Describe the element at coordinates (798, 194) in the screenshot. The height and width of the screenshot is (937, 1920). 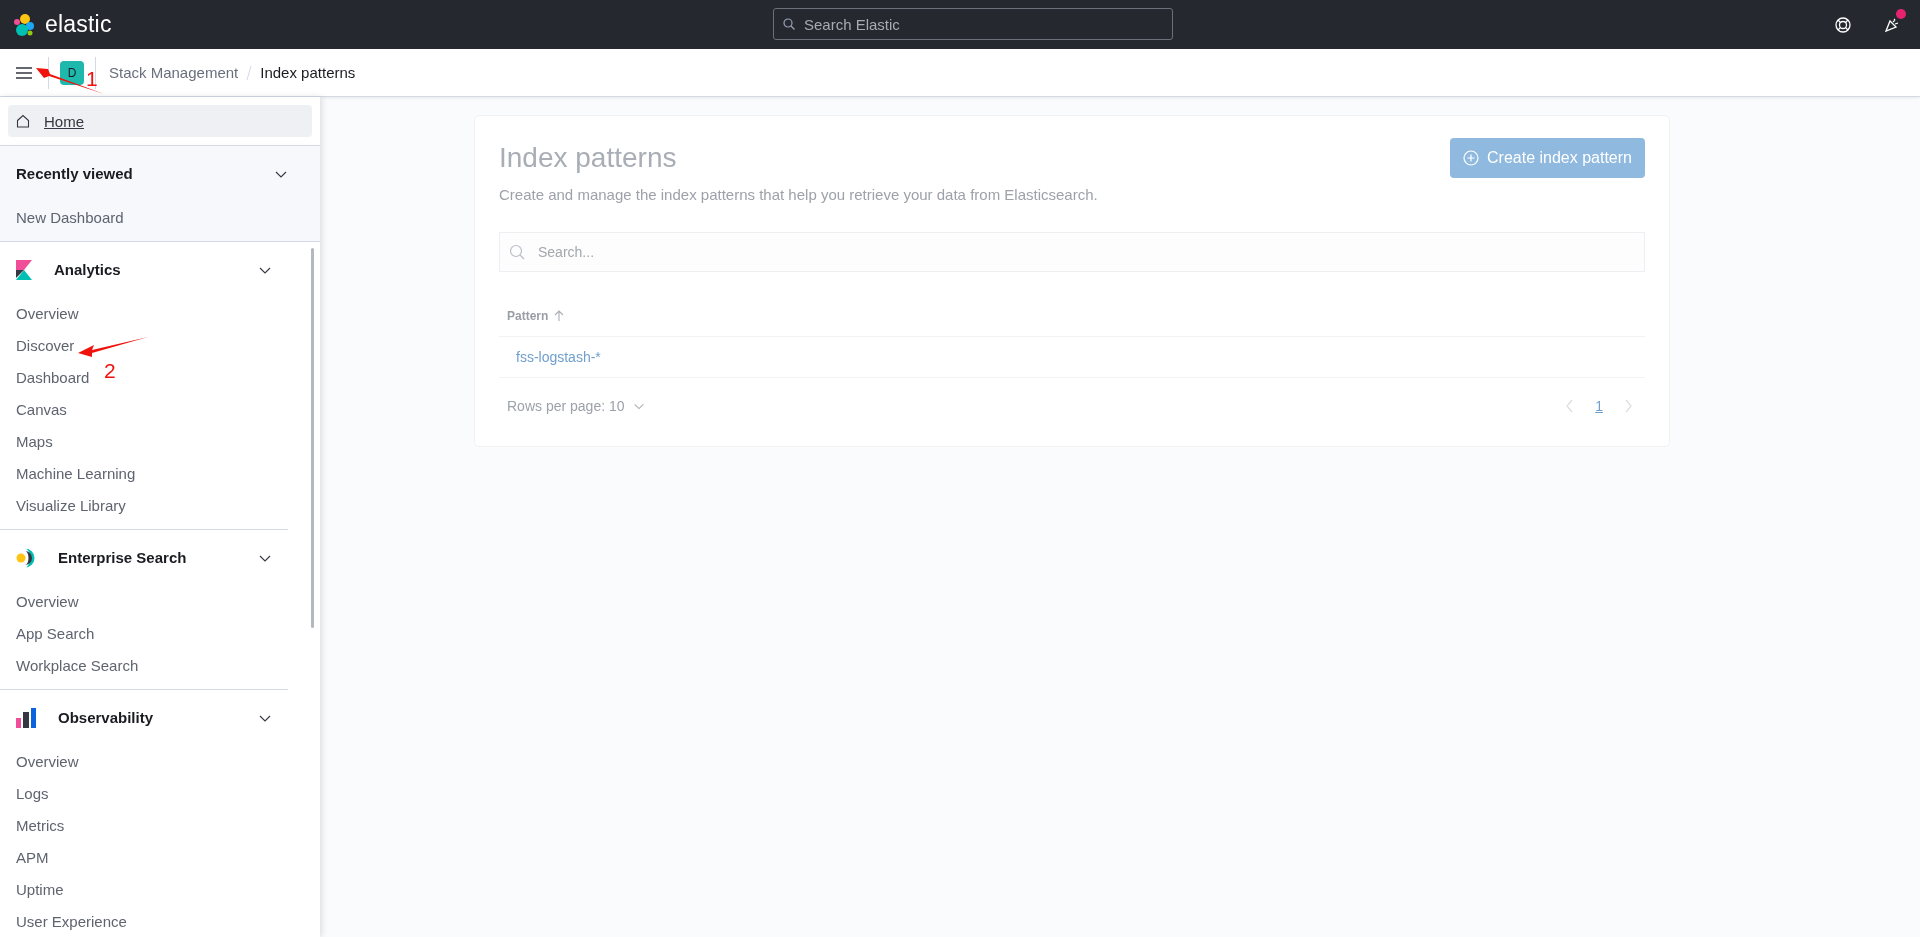
I see `page-description: Create and manage the index patterns that help you retrieve your data from Elasticsearch.` at that location.